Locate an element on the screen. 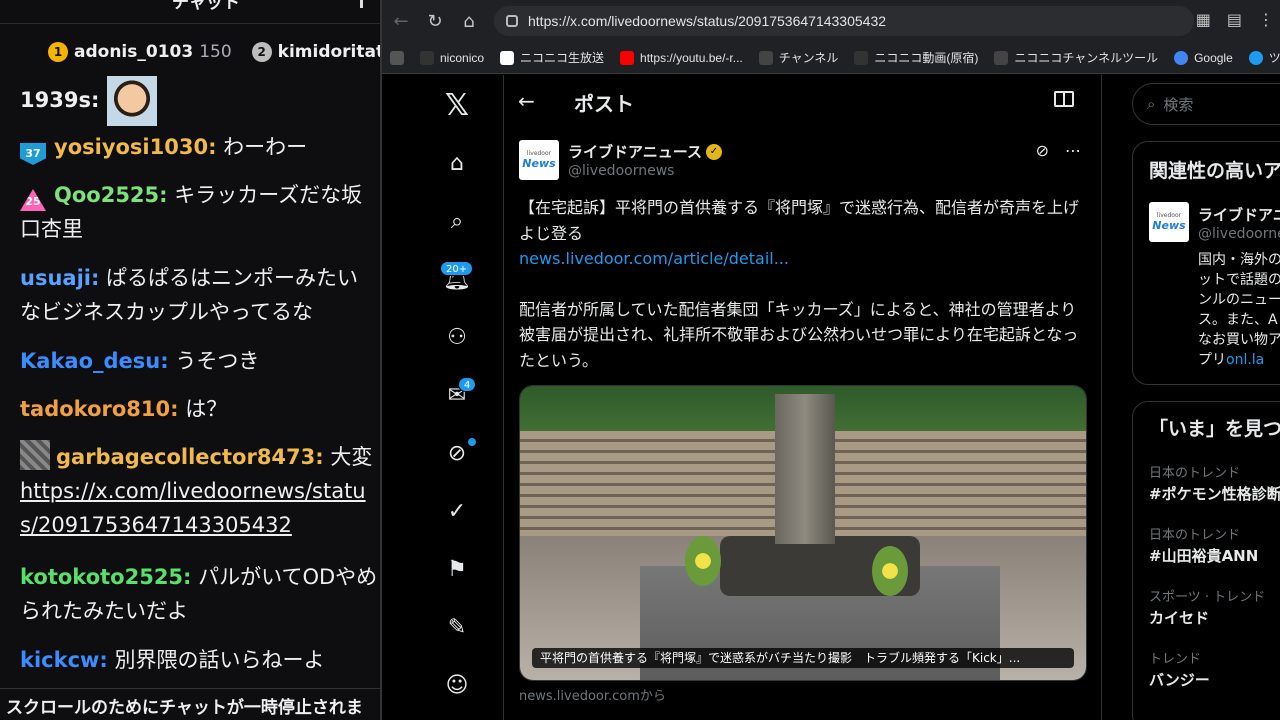 The image size is (1280, 720). bookmark-label: ニコニコ生放送 is located at coordinates (562, 58).